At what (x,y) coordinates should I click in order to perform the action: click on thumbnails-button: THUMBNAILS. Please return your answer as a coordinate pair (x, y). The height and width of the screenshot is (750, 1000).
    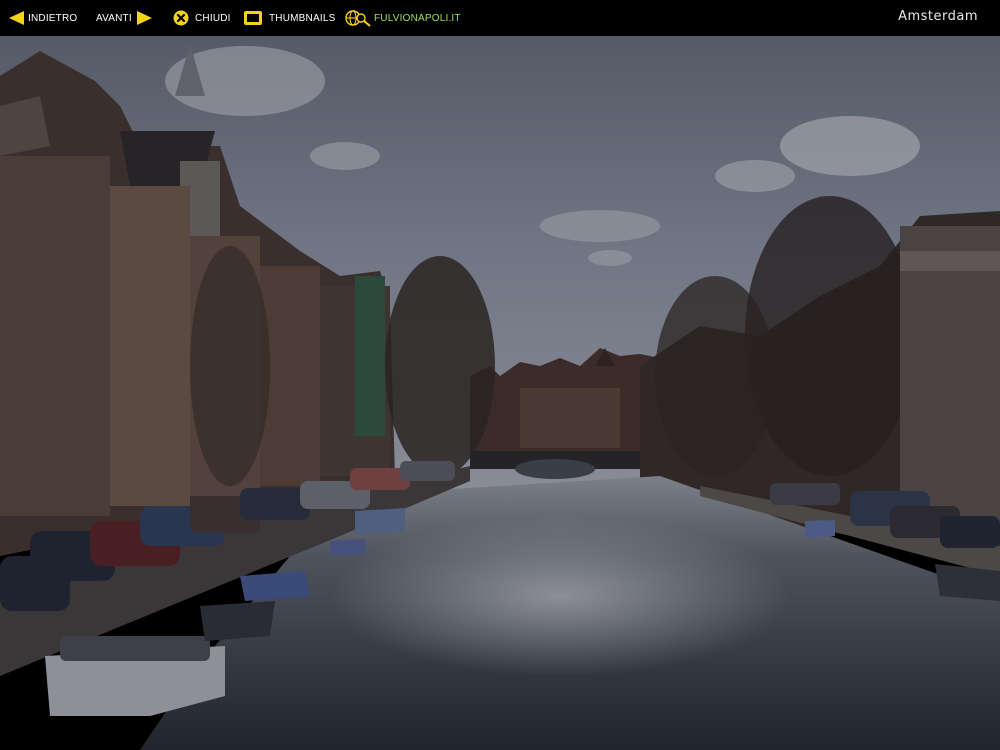
    Looking at the image, I should click on (289, 18).